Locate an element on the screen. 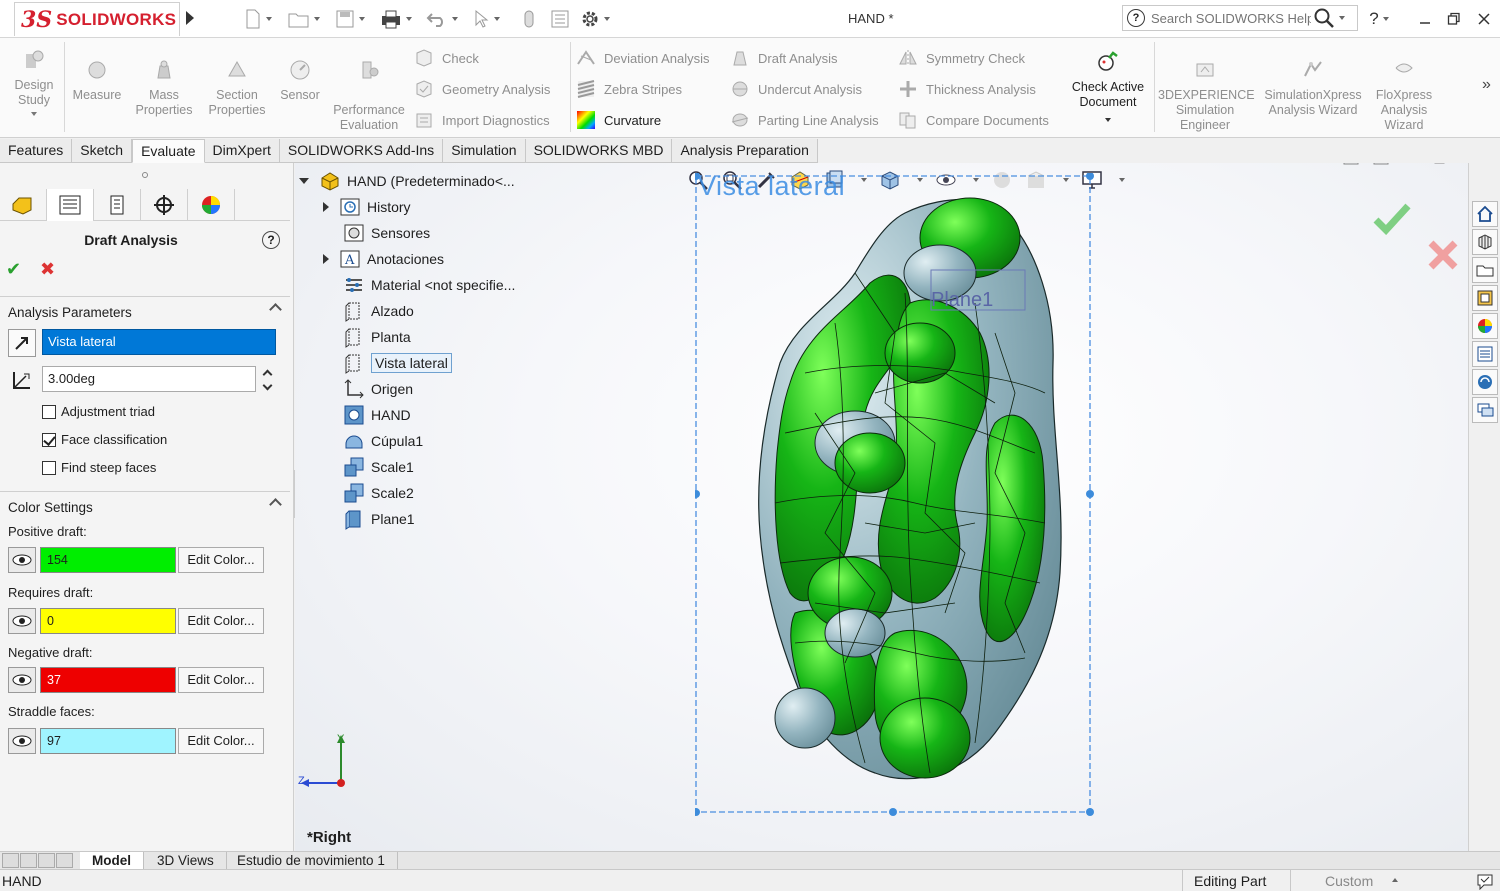  check-active-document-dropdown-icon is located at coordinates (1108, 120).